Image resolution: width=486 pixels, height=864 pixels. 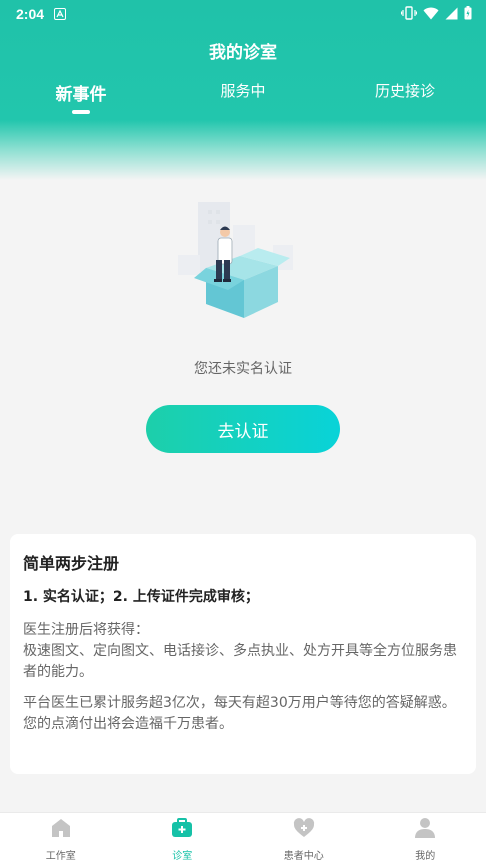 I want to click on tab-new-events: 新事件, so click(x=81, y=100).